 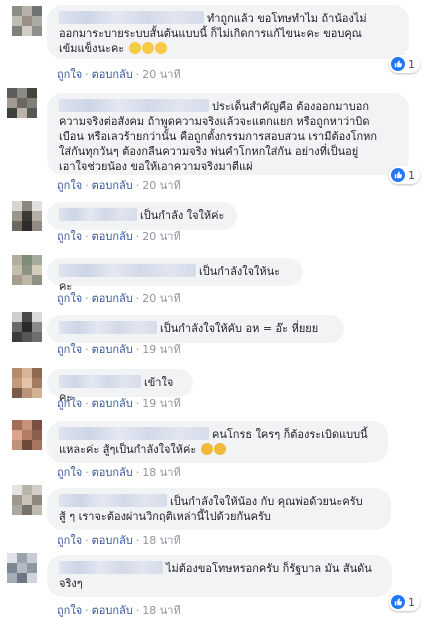 I want to click on comment: เป็นกำลังใจให้นะคะ ถูกใจ · ตอบกลับ · 20 นาที, so click(x=220, y=280).